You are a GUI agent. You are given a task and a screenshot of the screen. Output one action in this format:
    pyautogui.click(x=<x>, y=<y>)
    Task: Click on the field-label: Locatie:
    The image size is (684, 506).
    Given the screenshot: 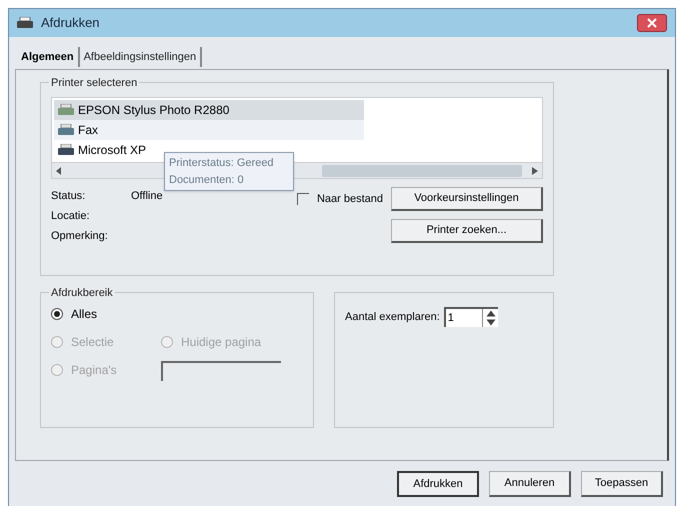 What is the action you would take?
    pyautogui.click(x=71, y=216)
    